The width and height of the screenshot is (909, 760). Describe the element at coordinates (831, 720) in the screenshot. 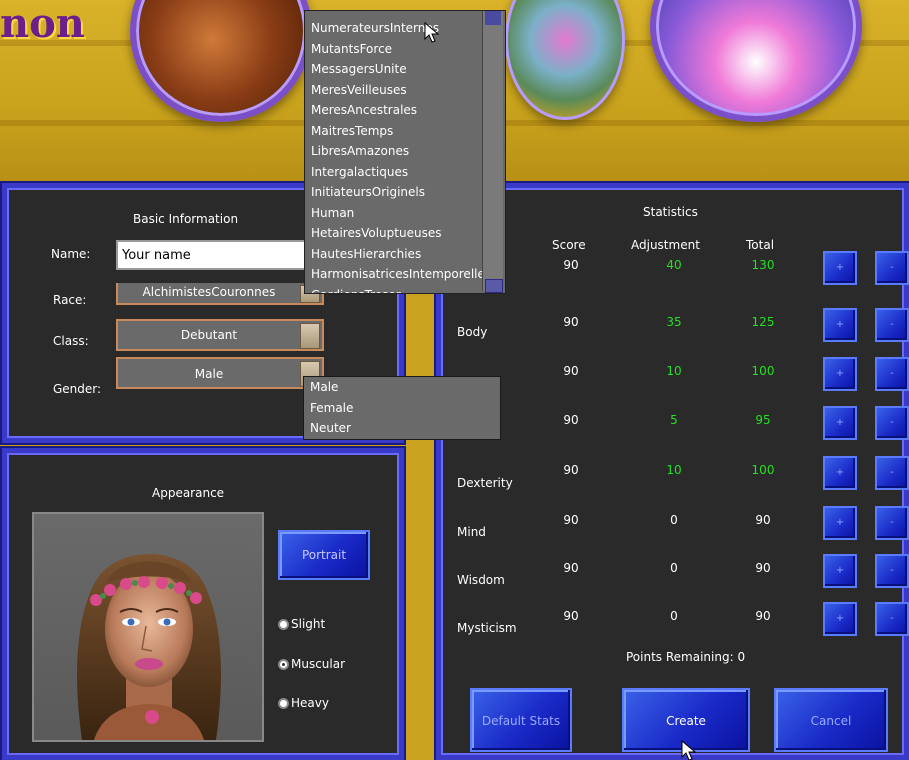

I see `cancel-button: Cancel` at that location.